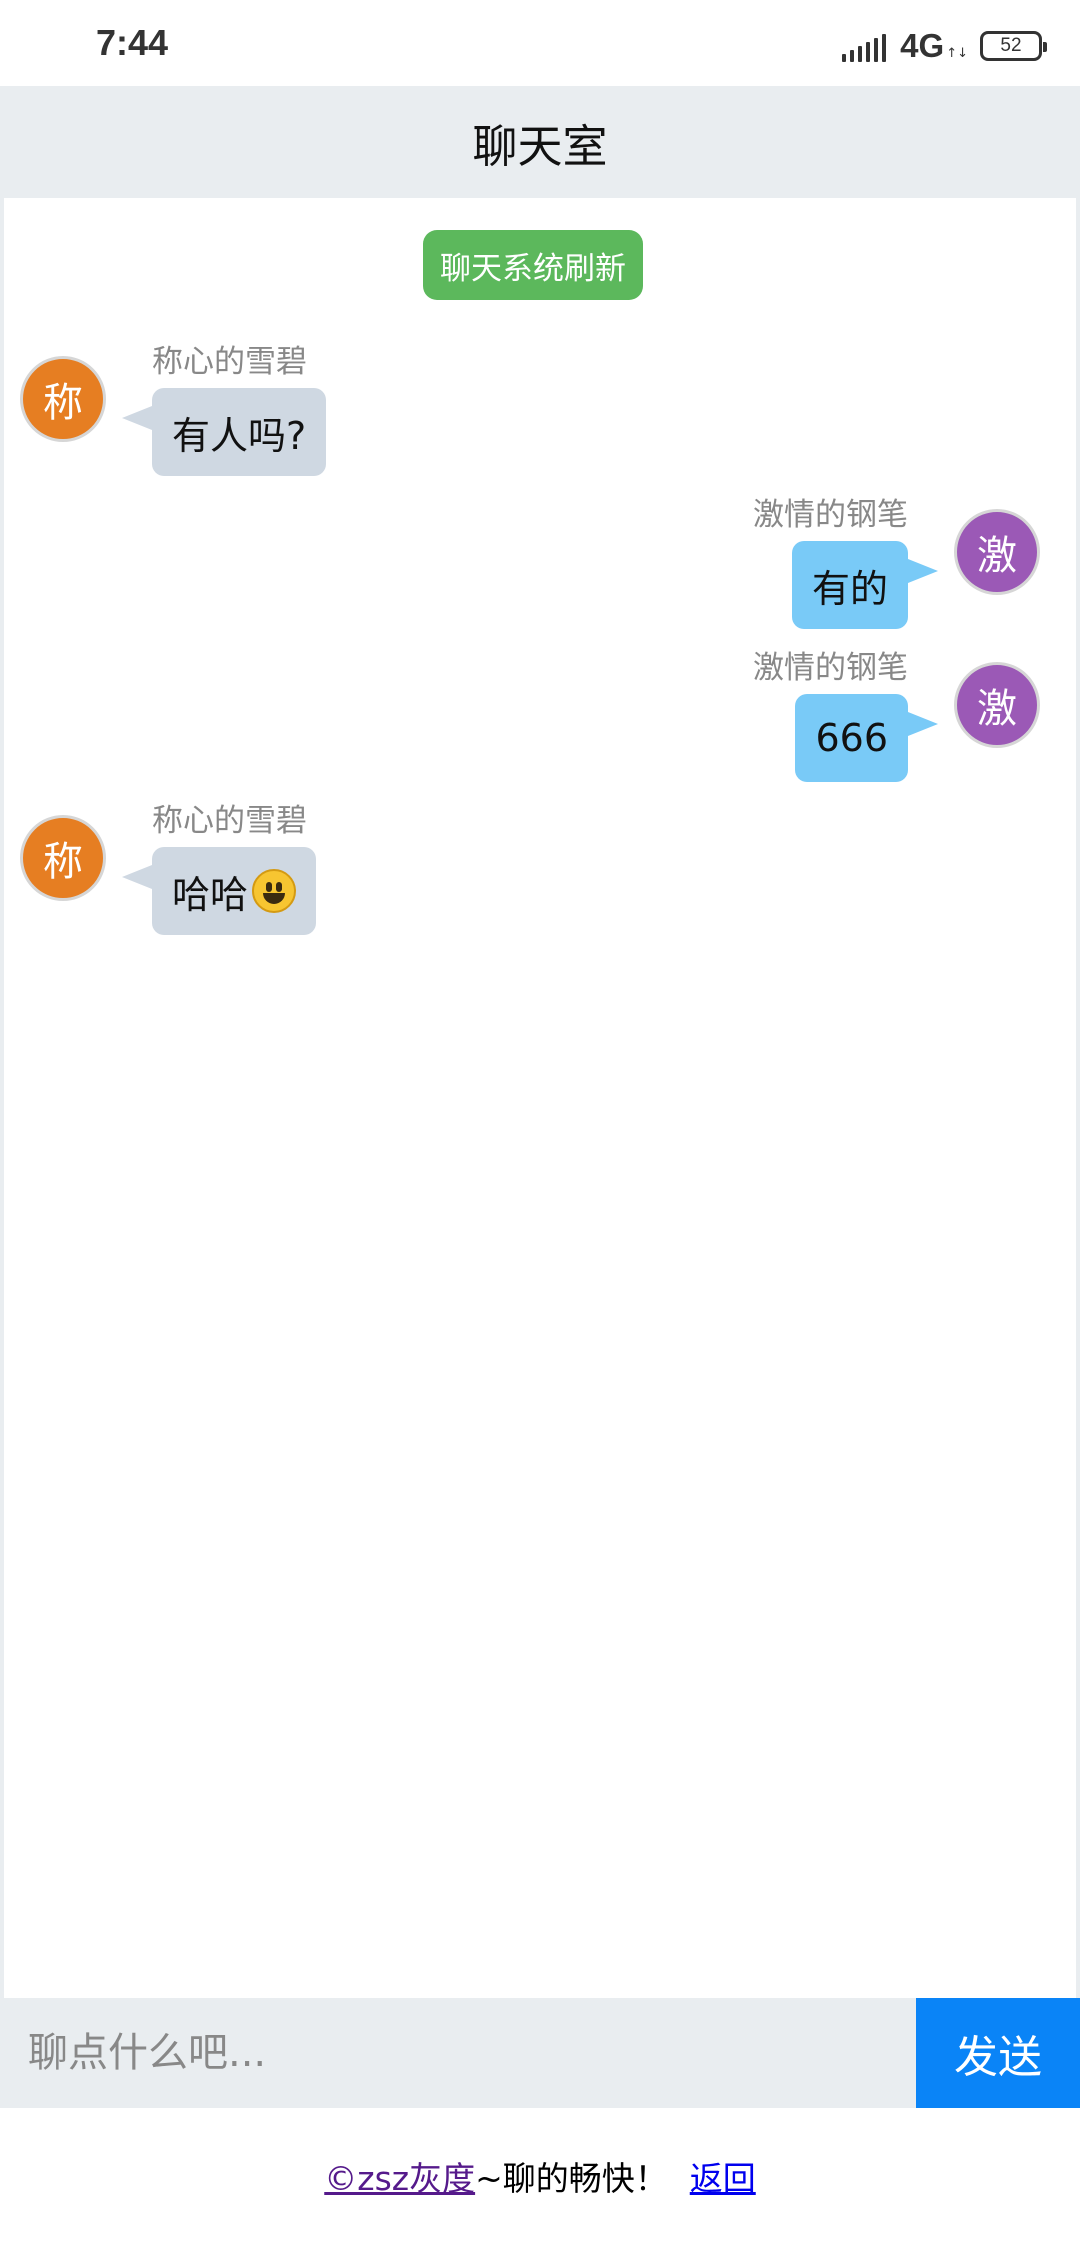 Image resolution: width=1080 pixels, height=2244 pixels. I want to click on chat-message: 激 激情的钢笔 有的, so click(540, 578).